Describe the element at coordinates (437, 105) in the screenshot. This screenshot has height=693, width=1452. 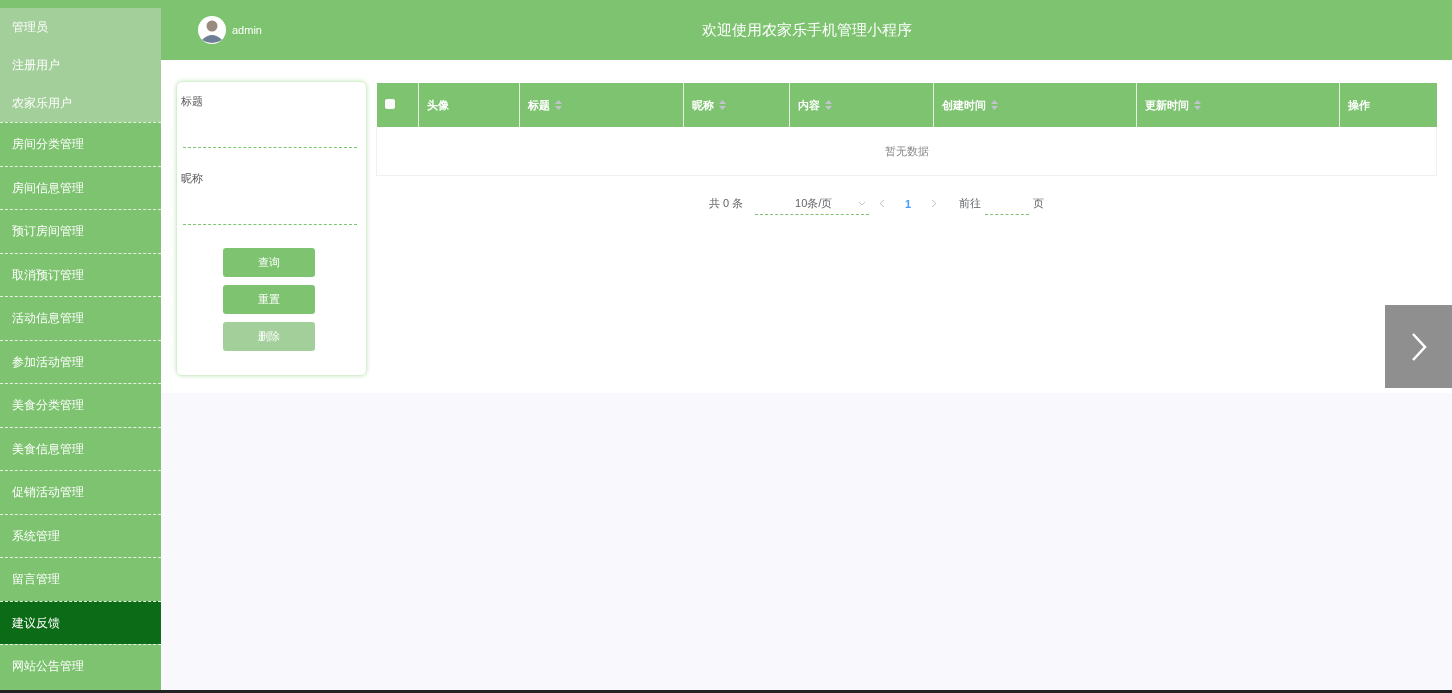
I see `column-title: 头像` at that location.